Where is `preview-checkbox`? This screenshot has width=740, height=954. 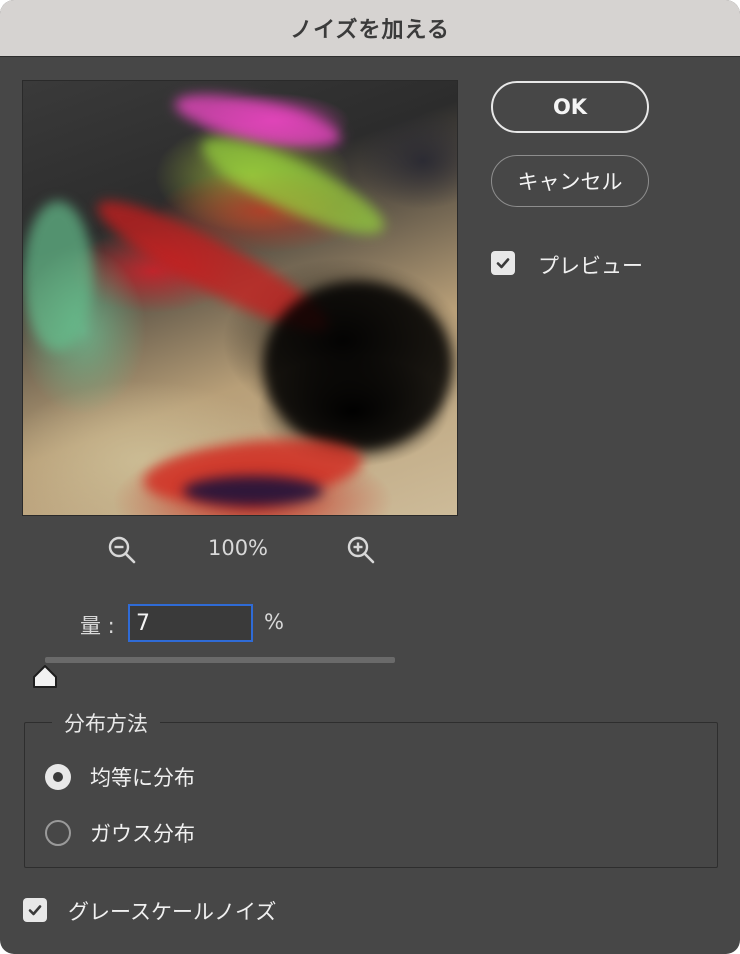
preview-checkbox is located at coordinates (503, 263).